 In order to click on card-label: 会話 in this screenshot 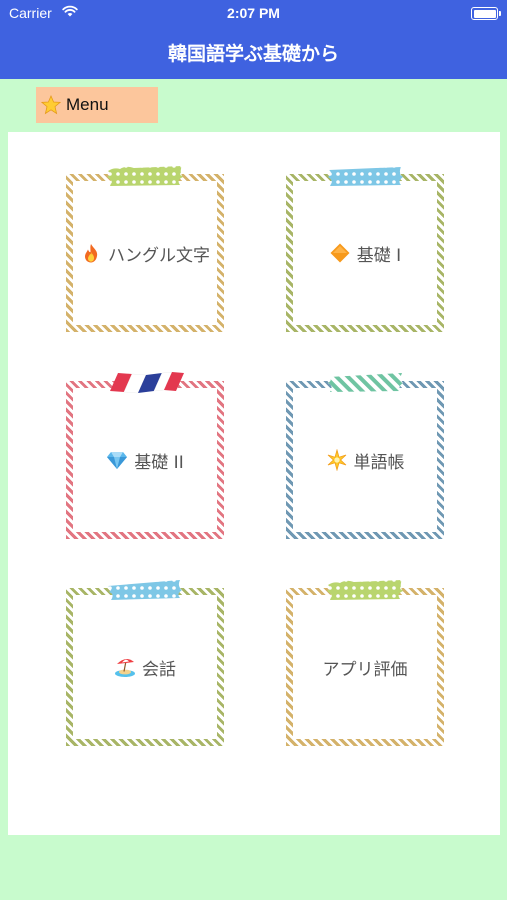, I will do `click(159, 669)`.